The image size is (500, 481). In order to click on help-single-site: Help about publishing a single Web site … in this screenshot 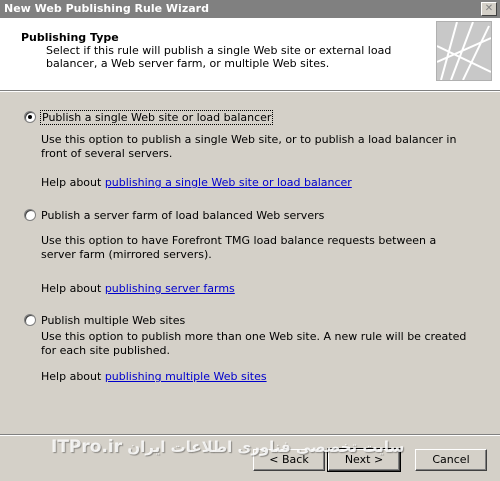, I will do `click(196, 182)`.